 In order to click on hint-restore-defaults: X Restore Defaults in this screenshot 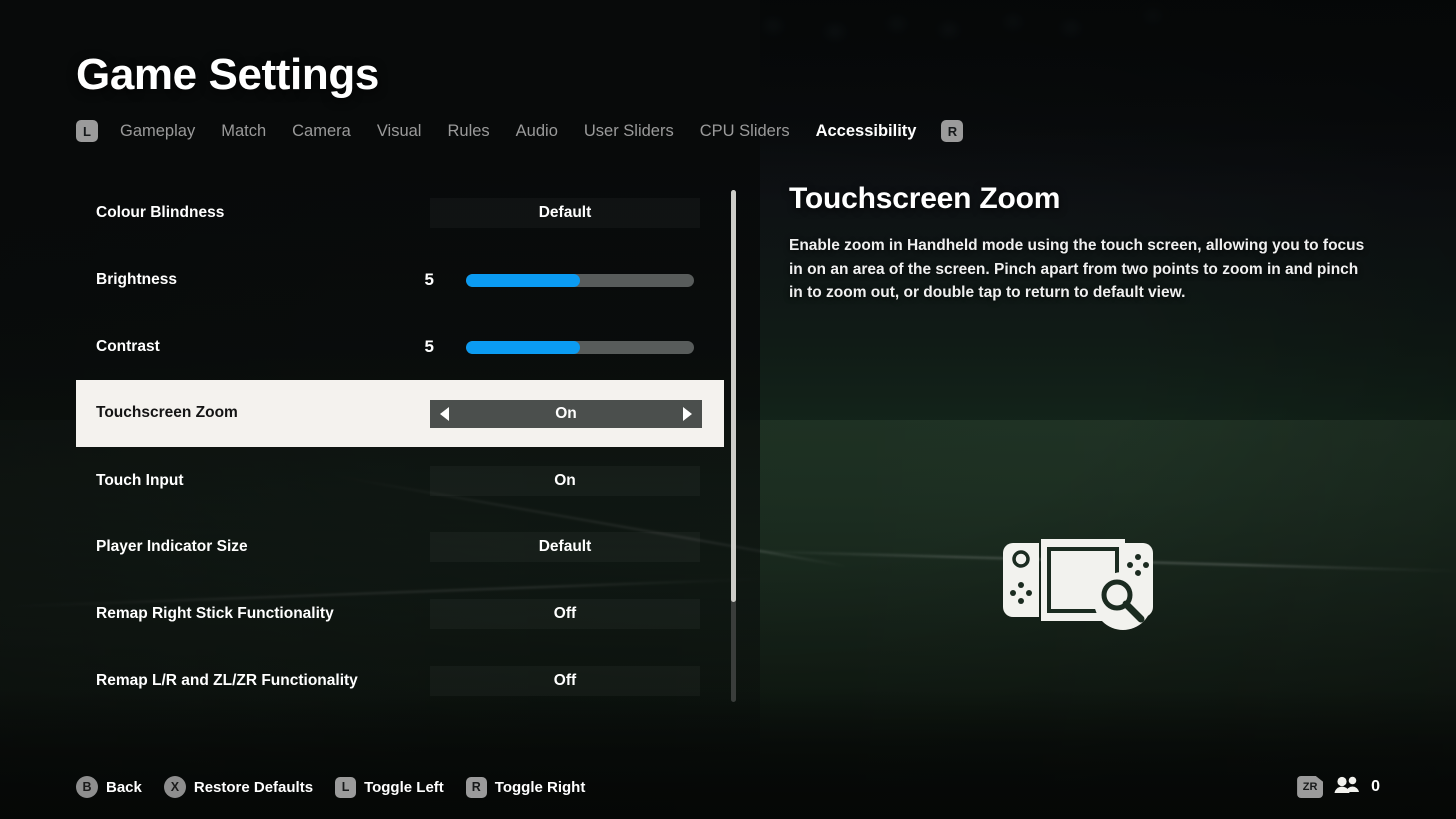, I will do `click(238, 787)`.